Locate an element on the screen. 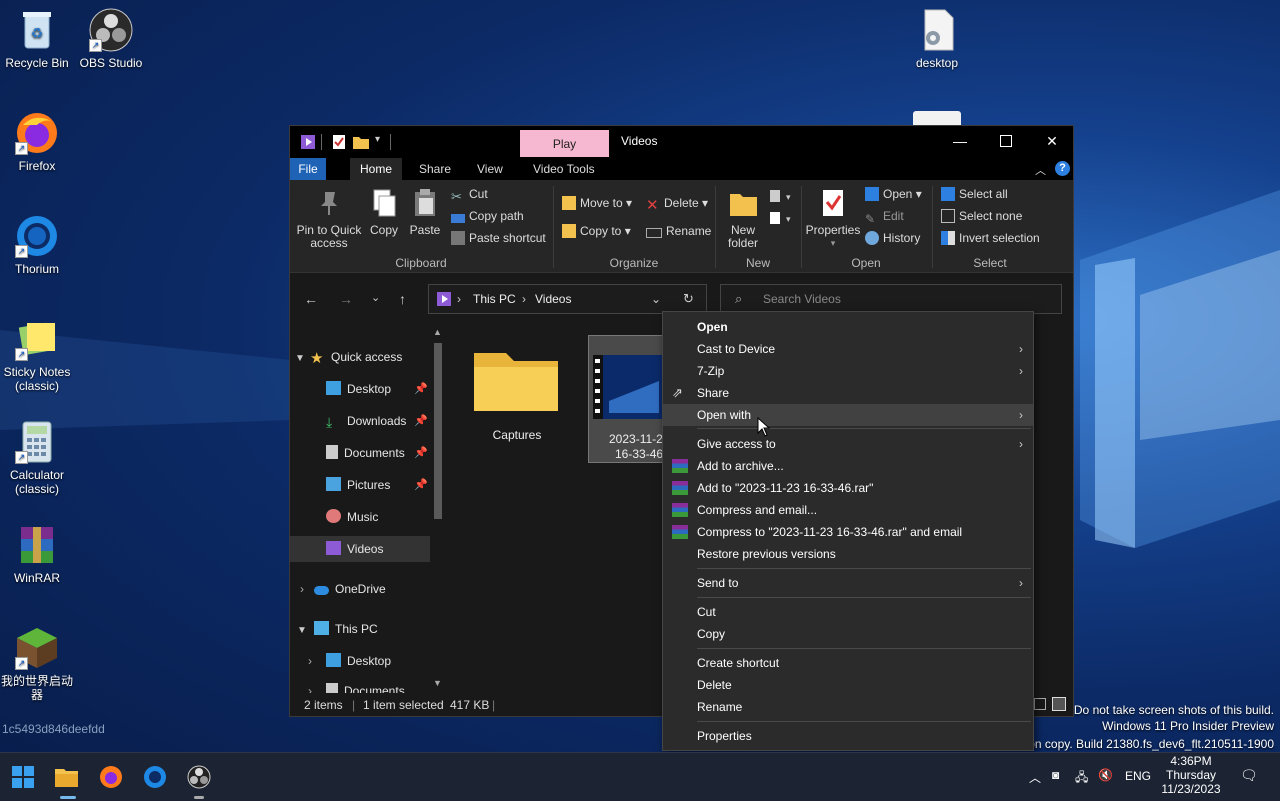  maximize-button is located at coordinates (1006, 141).